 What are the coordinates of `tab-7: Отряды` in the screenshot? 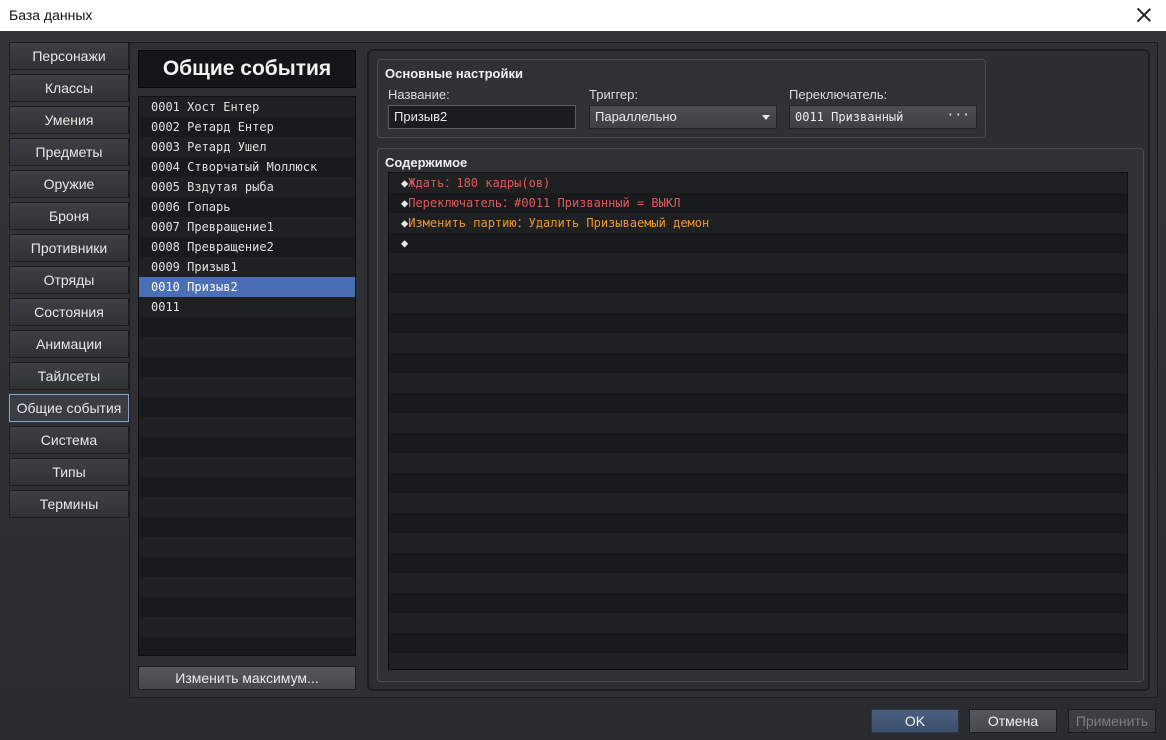 It's located at (69, 280).